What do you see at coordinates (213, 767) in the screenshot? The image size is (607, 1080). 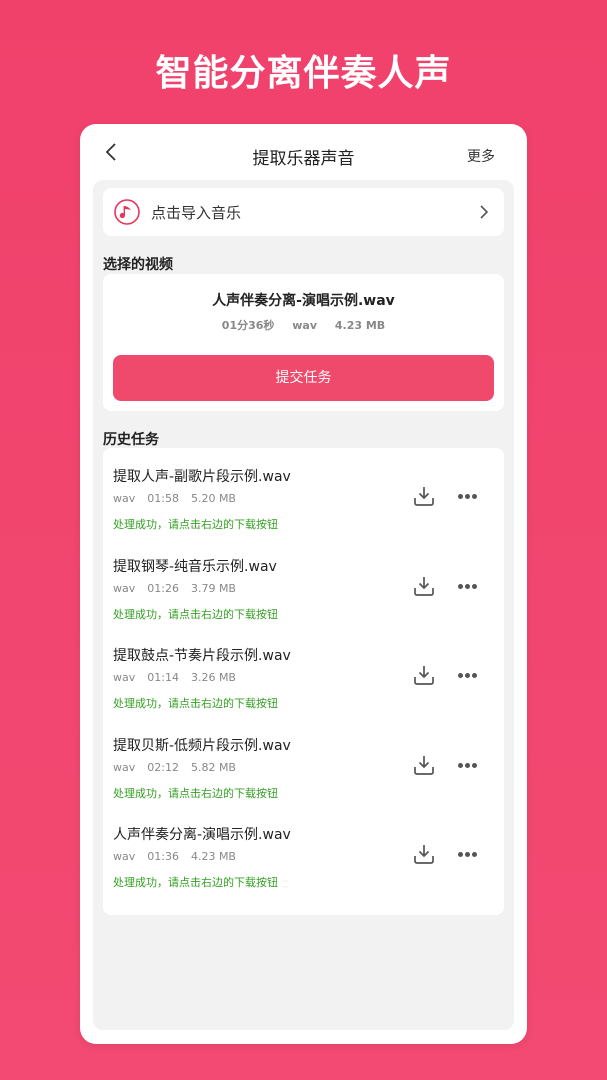 I see `task-size: 5.82 MB` at bounding box center [213, 767].